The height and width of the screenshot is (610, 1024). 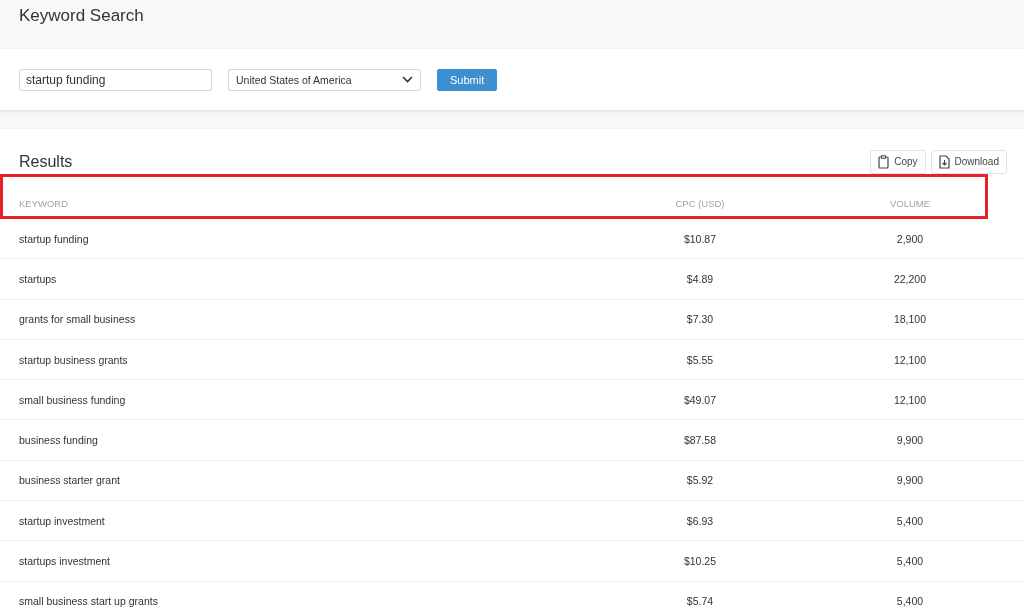 What do you see at coordinates (910, 319) in the screenshot?
I see `table-cell-text: 18,100` at bounding box center [910, 319].